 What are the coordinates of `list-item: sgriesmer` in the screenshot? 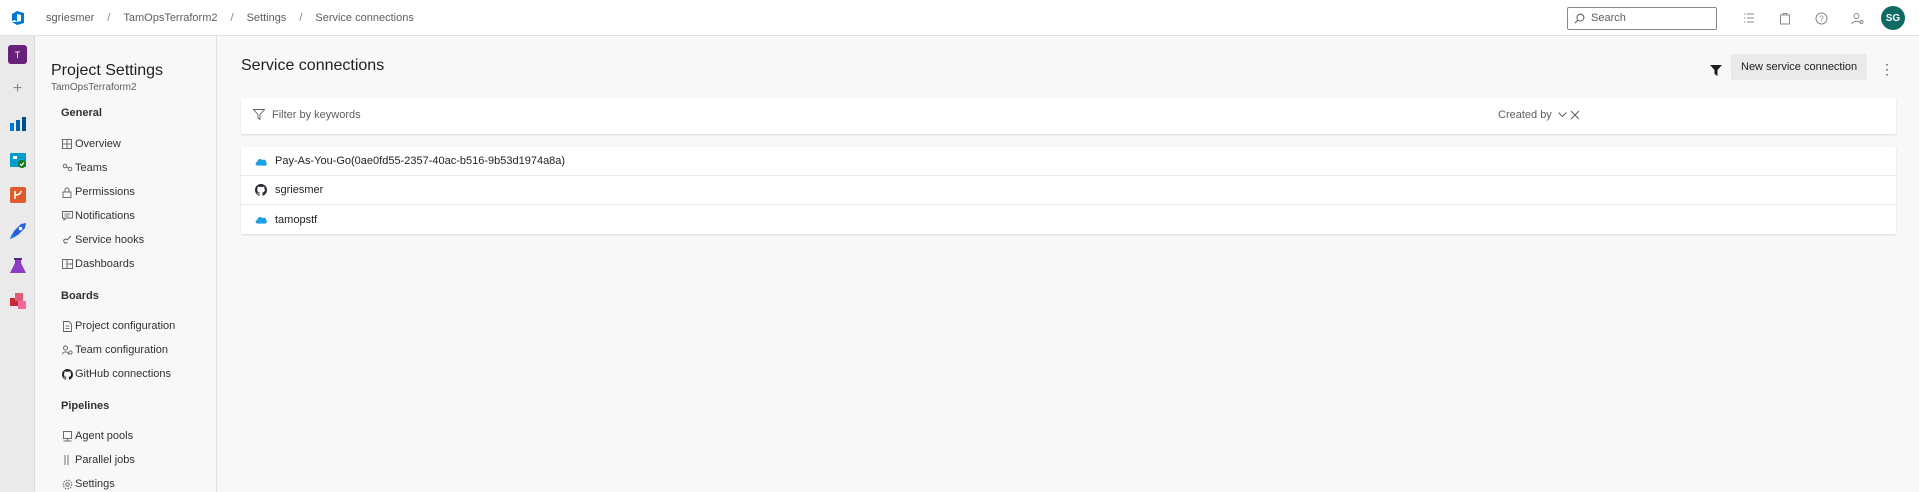 It's located at (1068, 190).